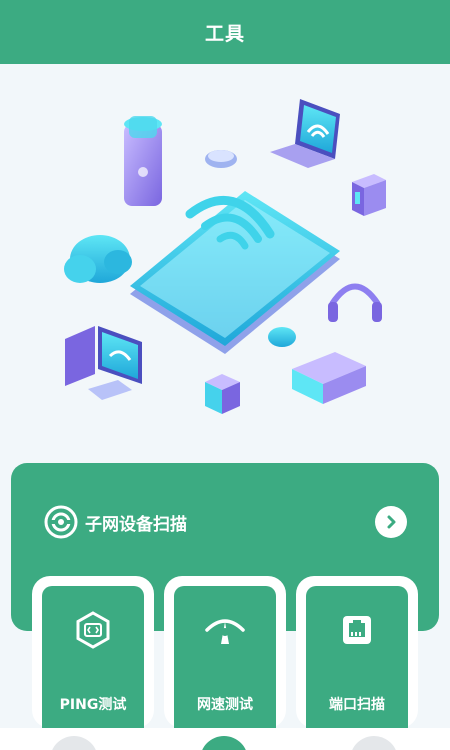  Describe the element at coordinates (374, 743) in the screenshot. I see `search-icon` at that location.